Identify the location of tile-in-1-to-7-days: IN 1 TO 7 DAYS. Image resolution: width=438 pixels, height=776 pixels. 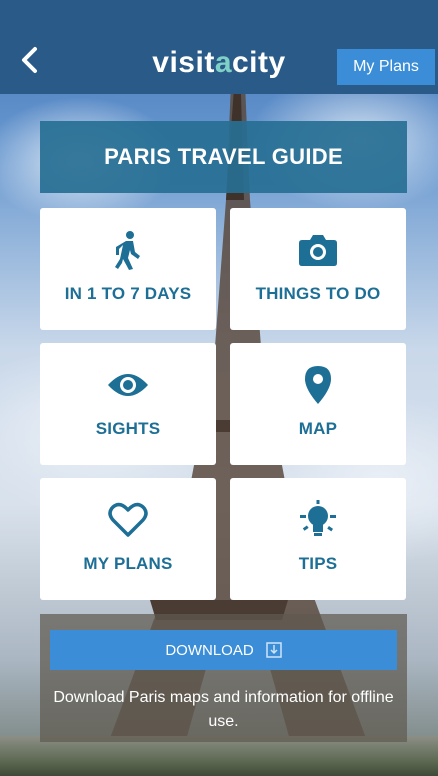
(128, 269).